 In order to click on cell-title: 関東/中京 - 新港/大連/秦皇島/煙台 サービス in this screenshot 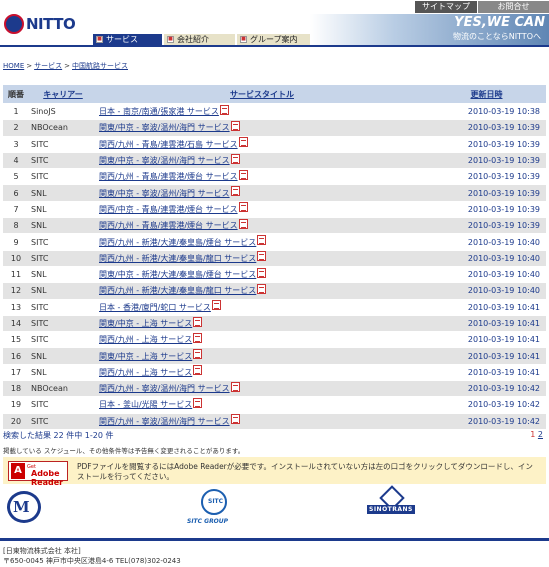, I will do `click(262, 274)`.